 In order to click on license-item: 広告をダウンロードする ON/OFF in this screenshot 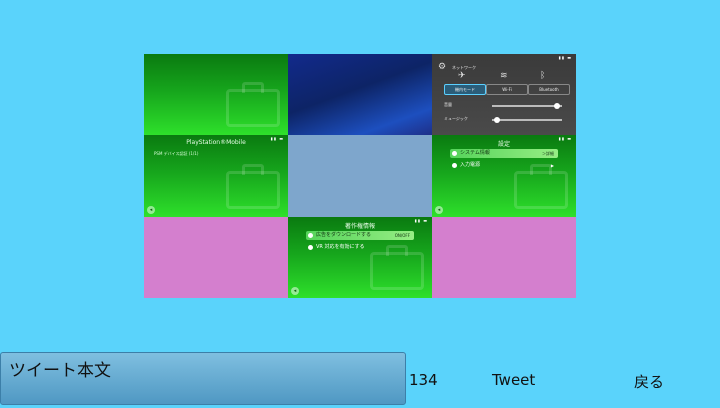, I will do `click(360, 235)`.